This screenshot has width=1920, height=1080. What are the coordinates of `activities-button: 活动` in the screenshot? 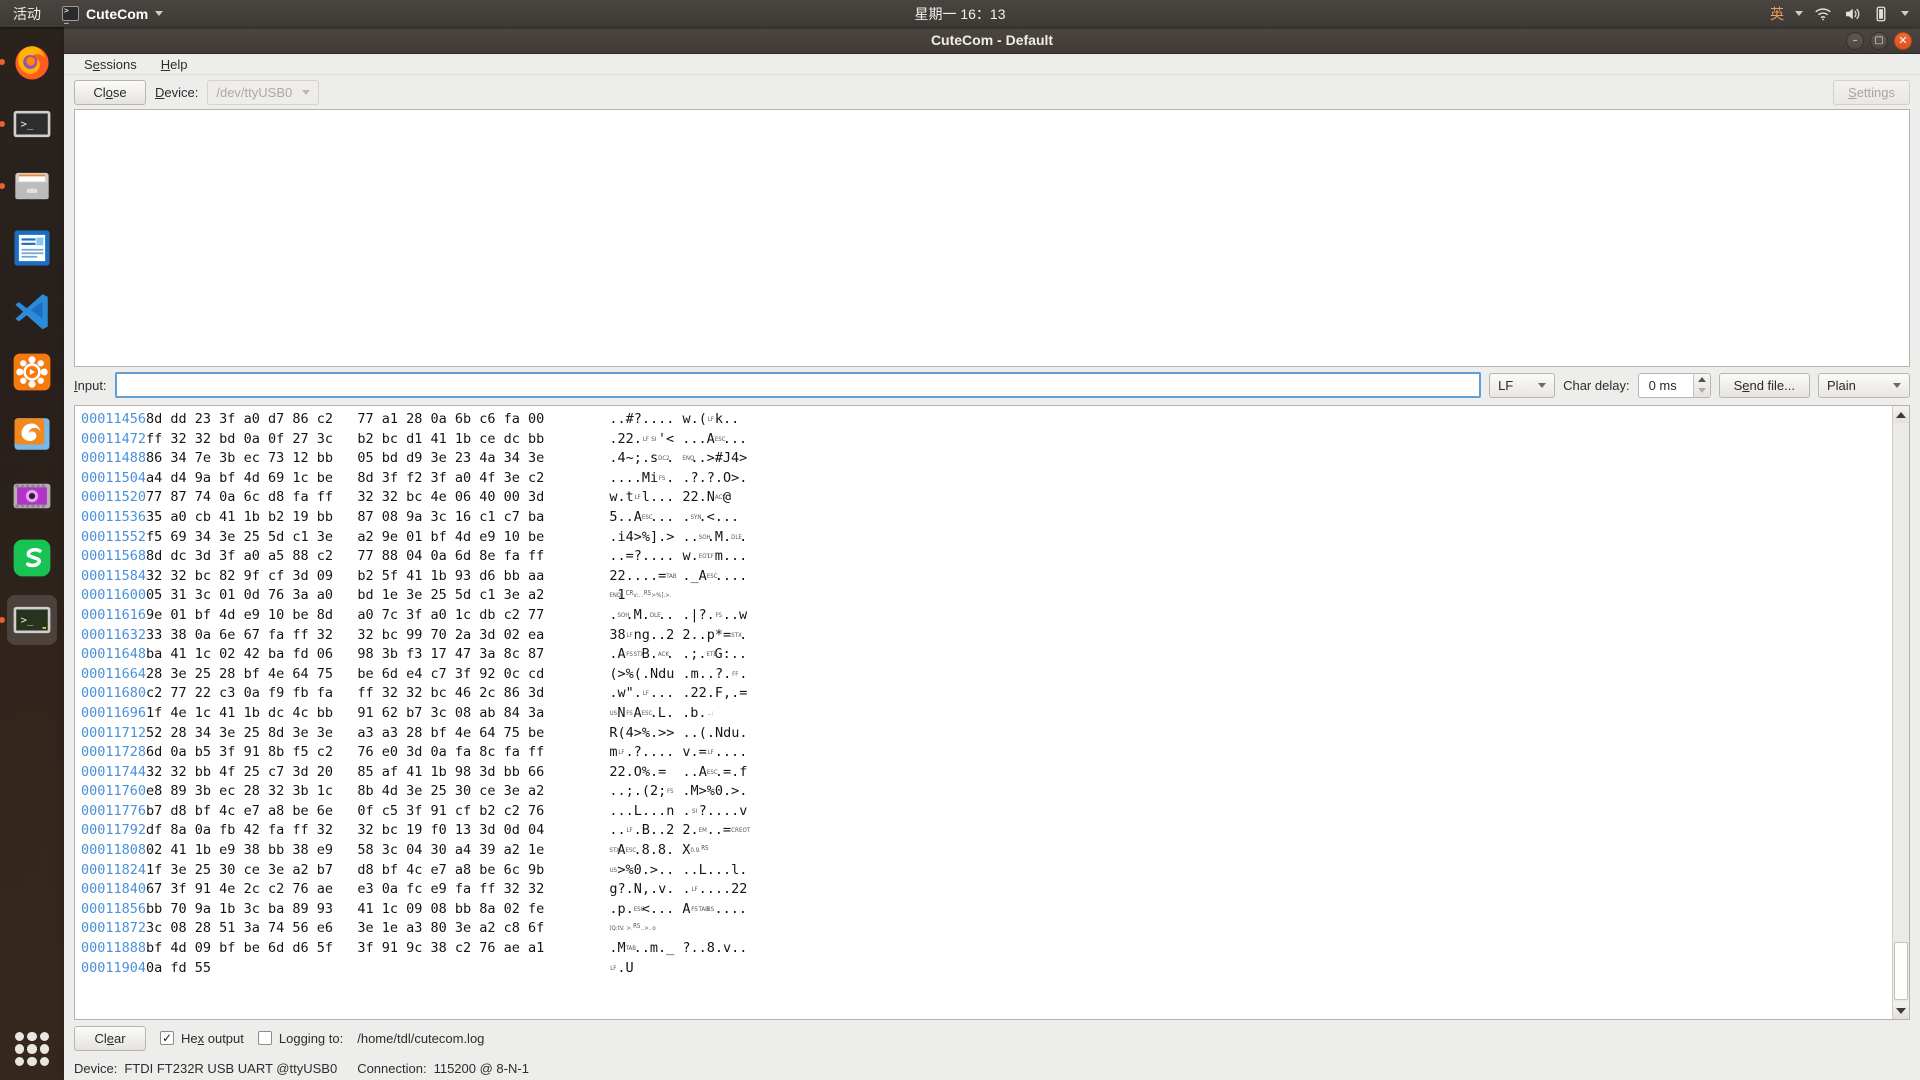 It's located at (27, 14).